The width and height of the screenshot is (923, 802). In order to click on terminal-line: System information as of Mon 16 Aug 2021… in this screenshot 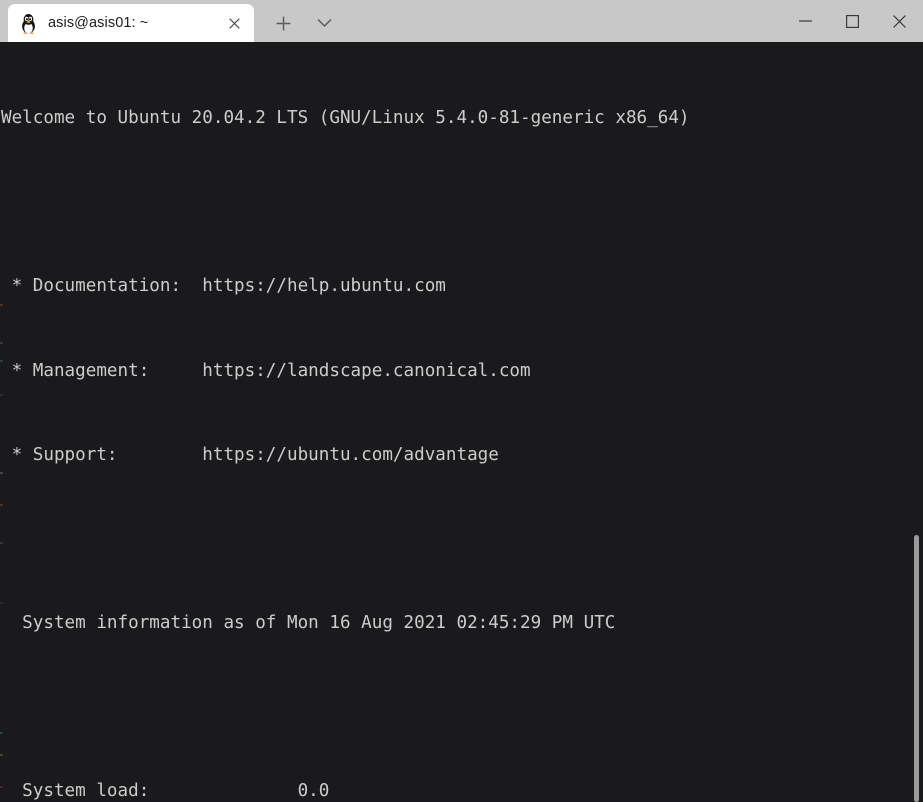, I will do `click(308, 622)`.